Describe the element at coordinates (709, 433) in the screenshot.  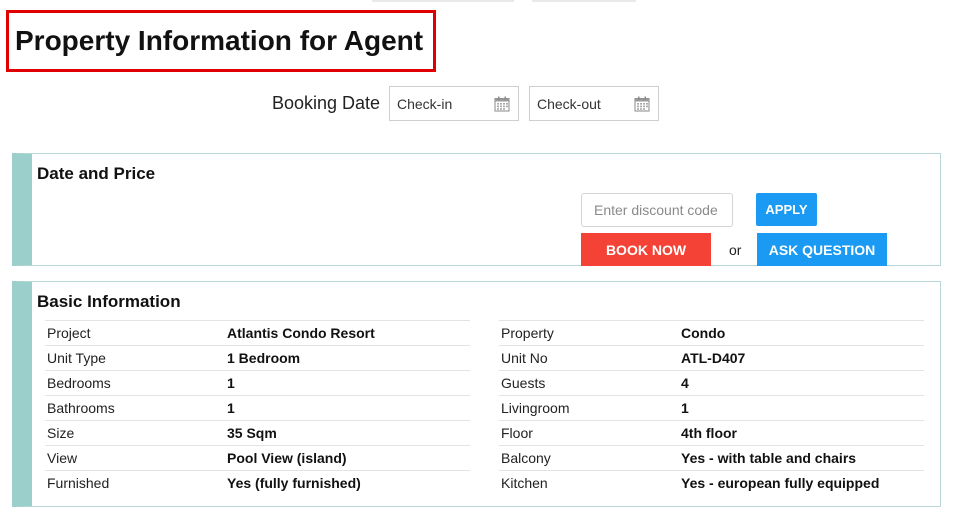
I see `info-value: 4th floor` at that location.